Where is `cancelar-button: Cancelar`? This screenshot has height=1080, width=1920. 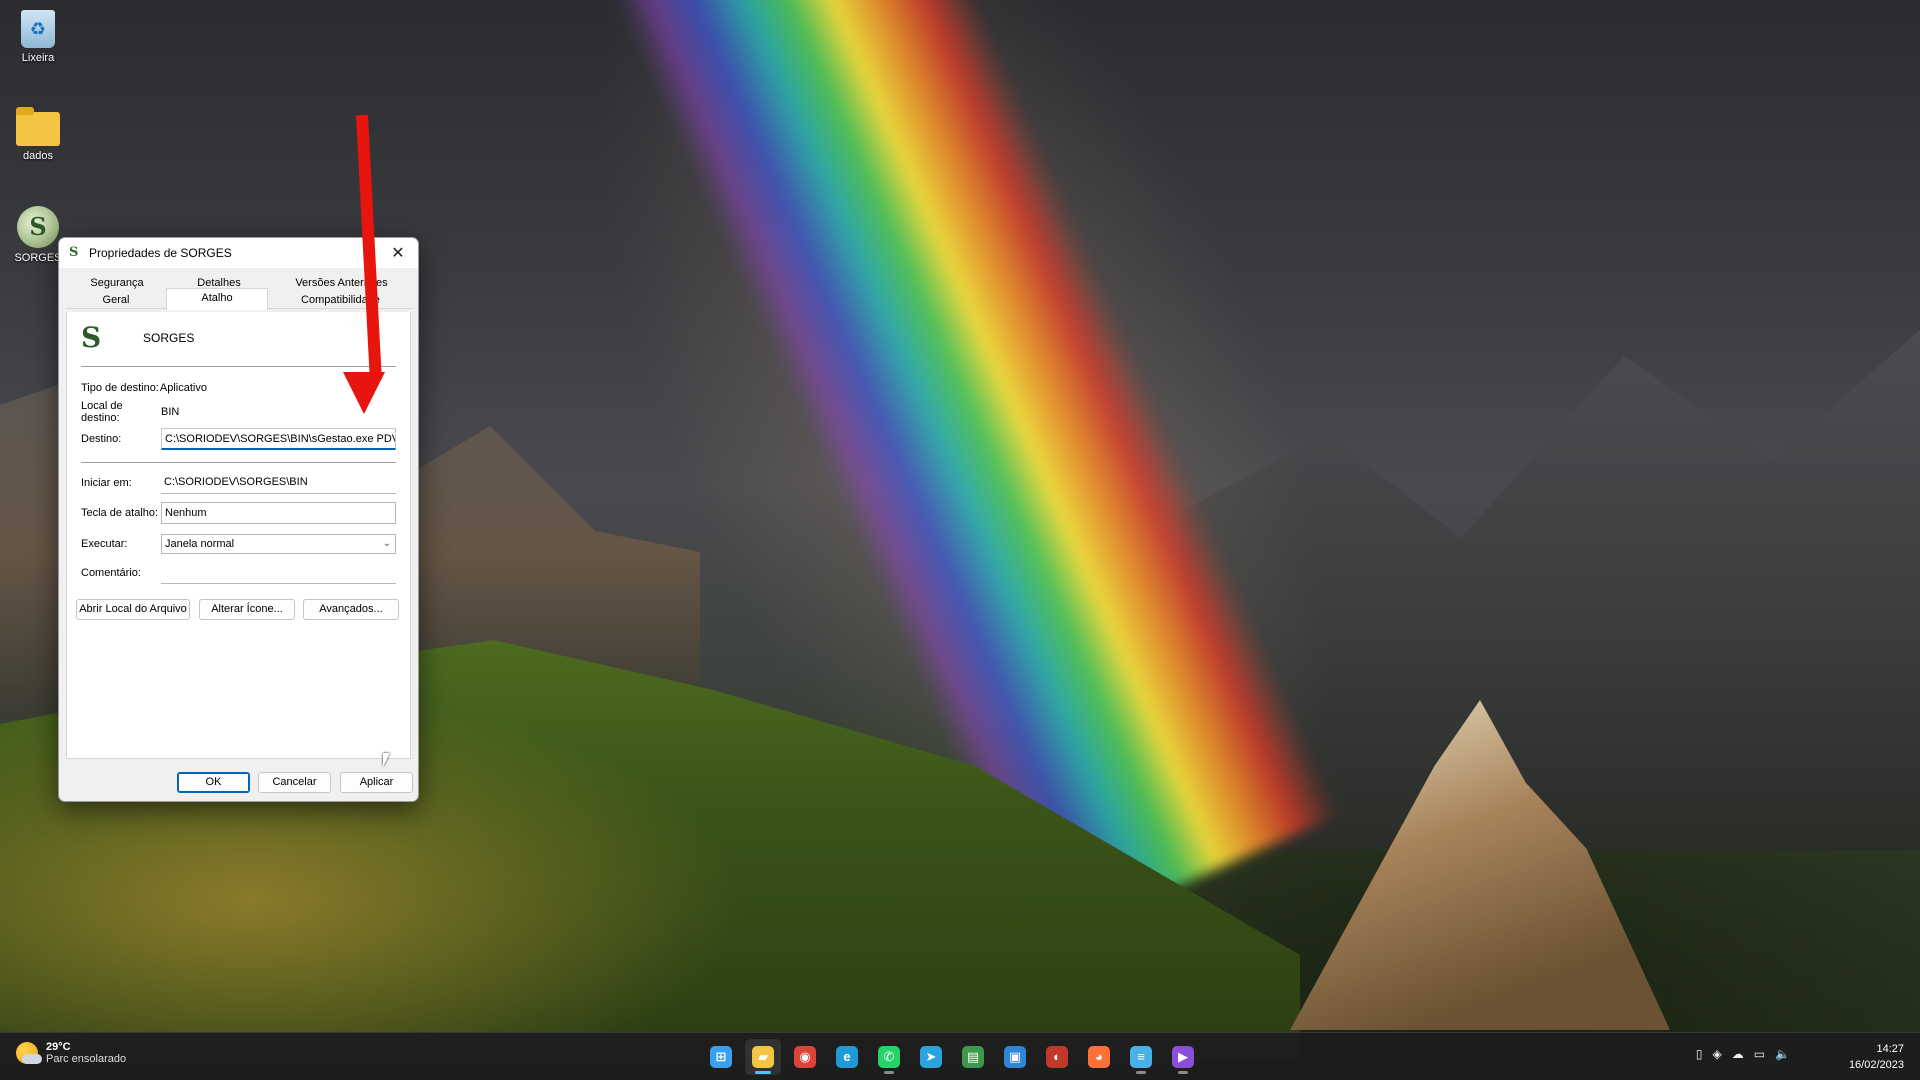 cancelar-button: Cancelar is located at coordinates (294, 782).